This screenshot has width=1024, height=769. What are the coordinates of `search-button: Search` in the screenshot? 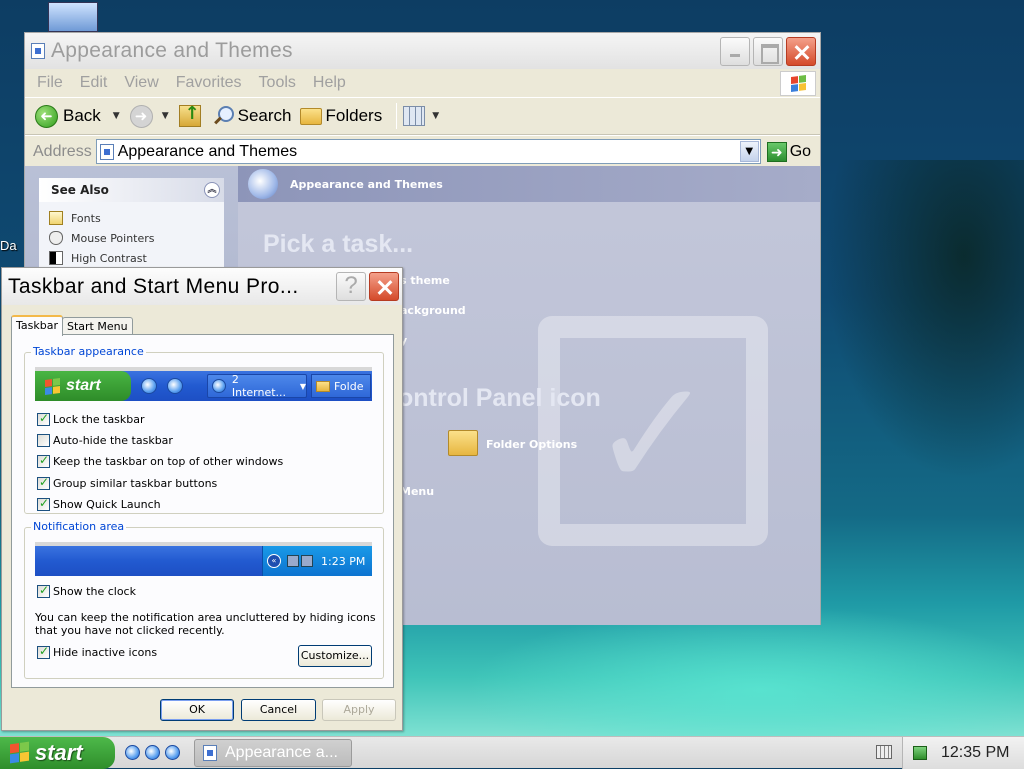 It's located at (252, 116).